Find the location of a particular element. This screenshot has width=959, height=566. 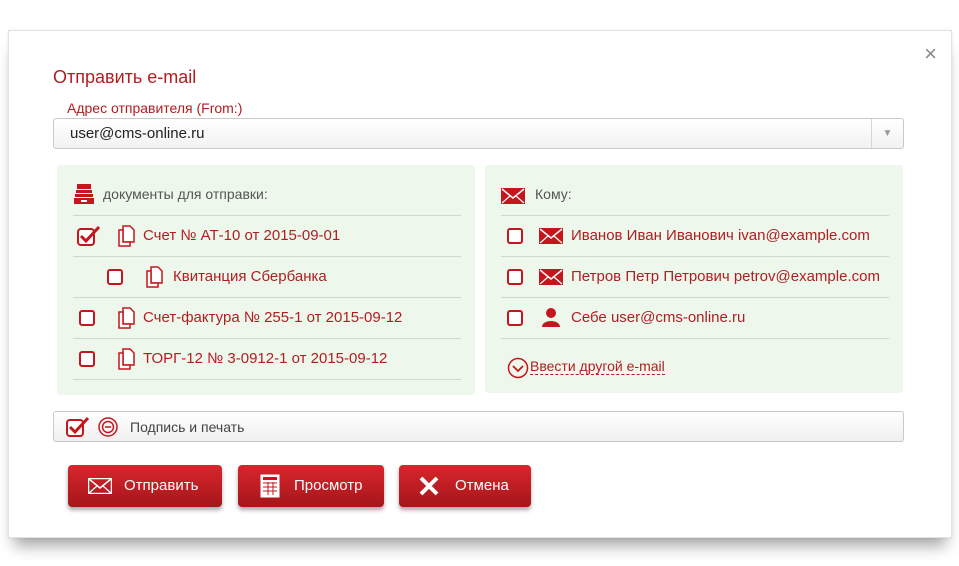

chevron-down-icon: ▼ is located at coordinates (887, 133).